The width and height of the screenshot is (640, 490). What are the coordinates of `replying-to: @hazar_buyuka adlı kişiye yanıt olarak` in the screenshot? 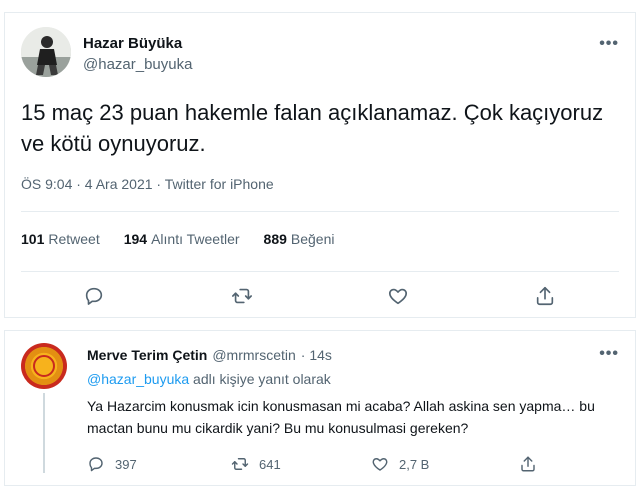 It's located at (209, 379).